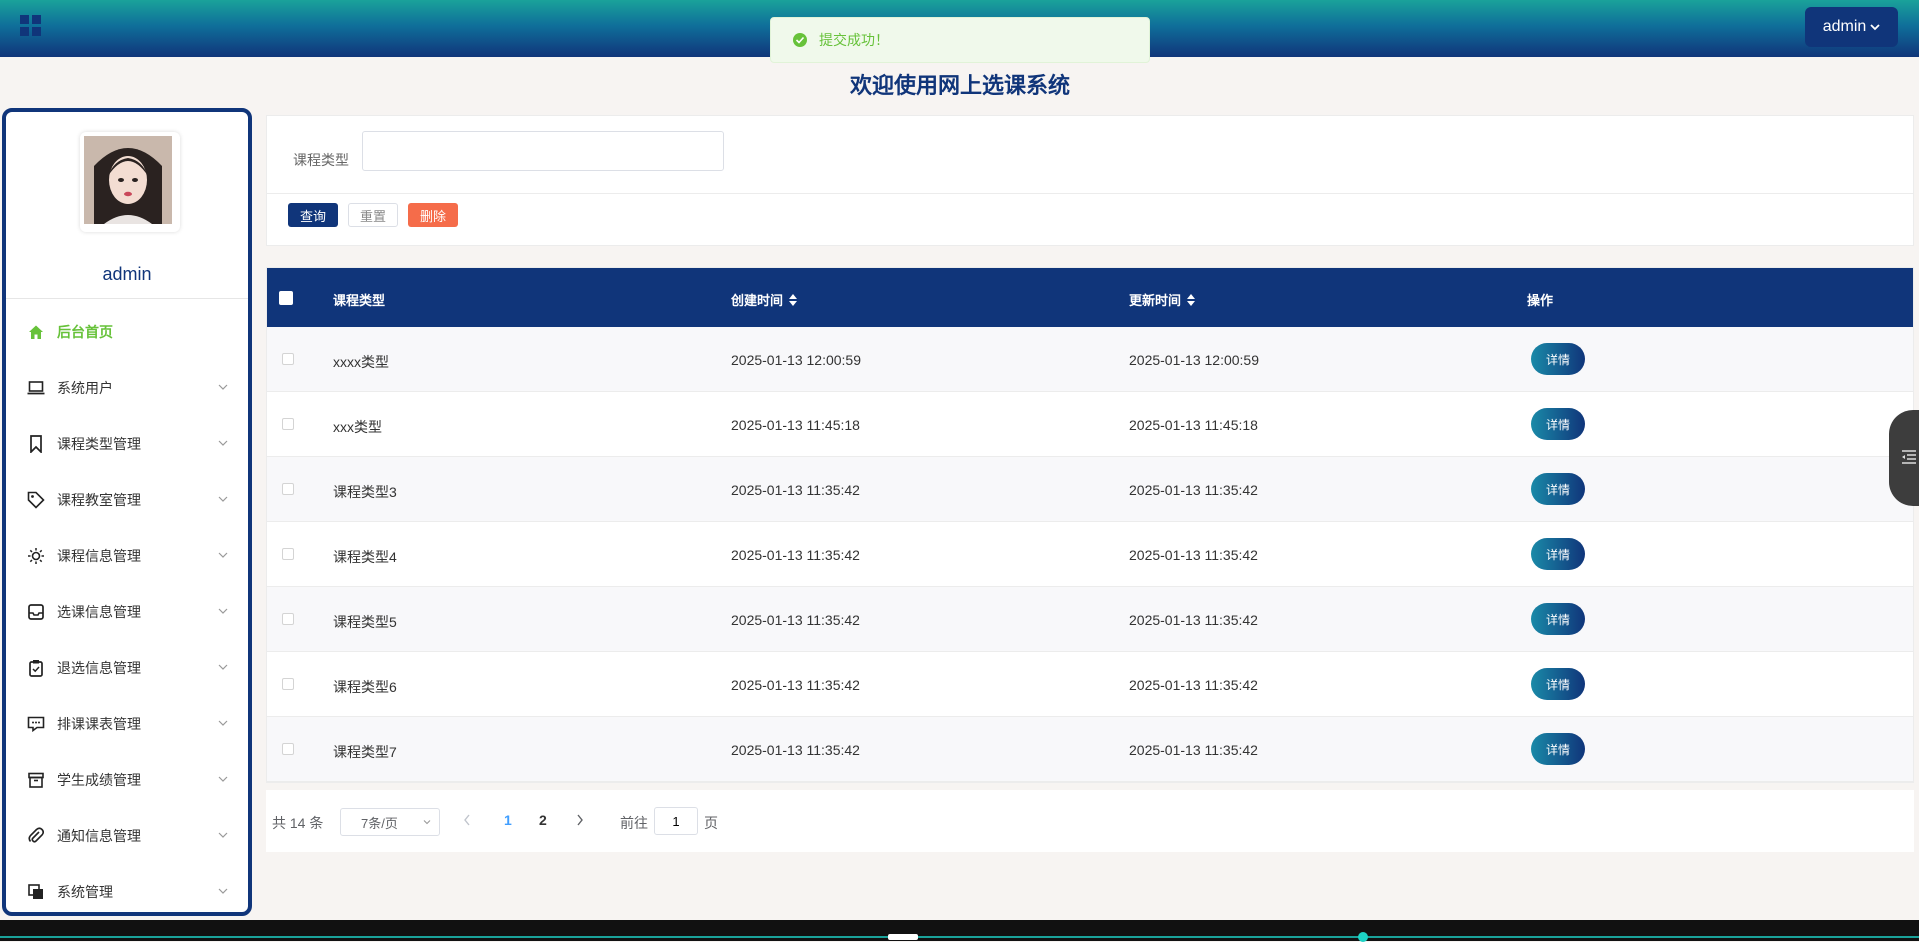 The image size is (1919, 942). What do you see at coordinates (1851, 27) in the screenshot?
I see `user-dropdown-button: admin` at bounding box center [1851, 27].